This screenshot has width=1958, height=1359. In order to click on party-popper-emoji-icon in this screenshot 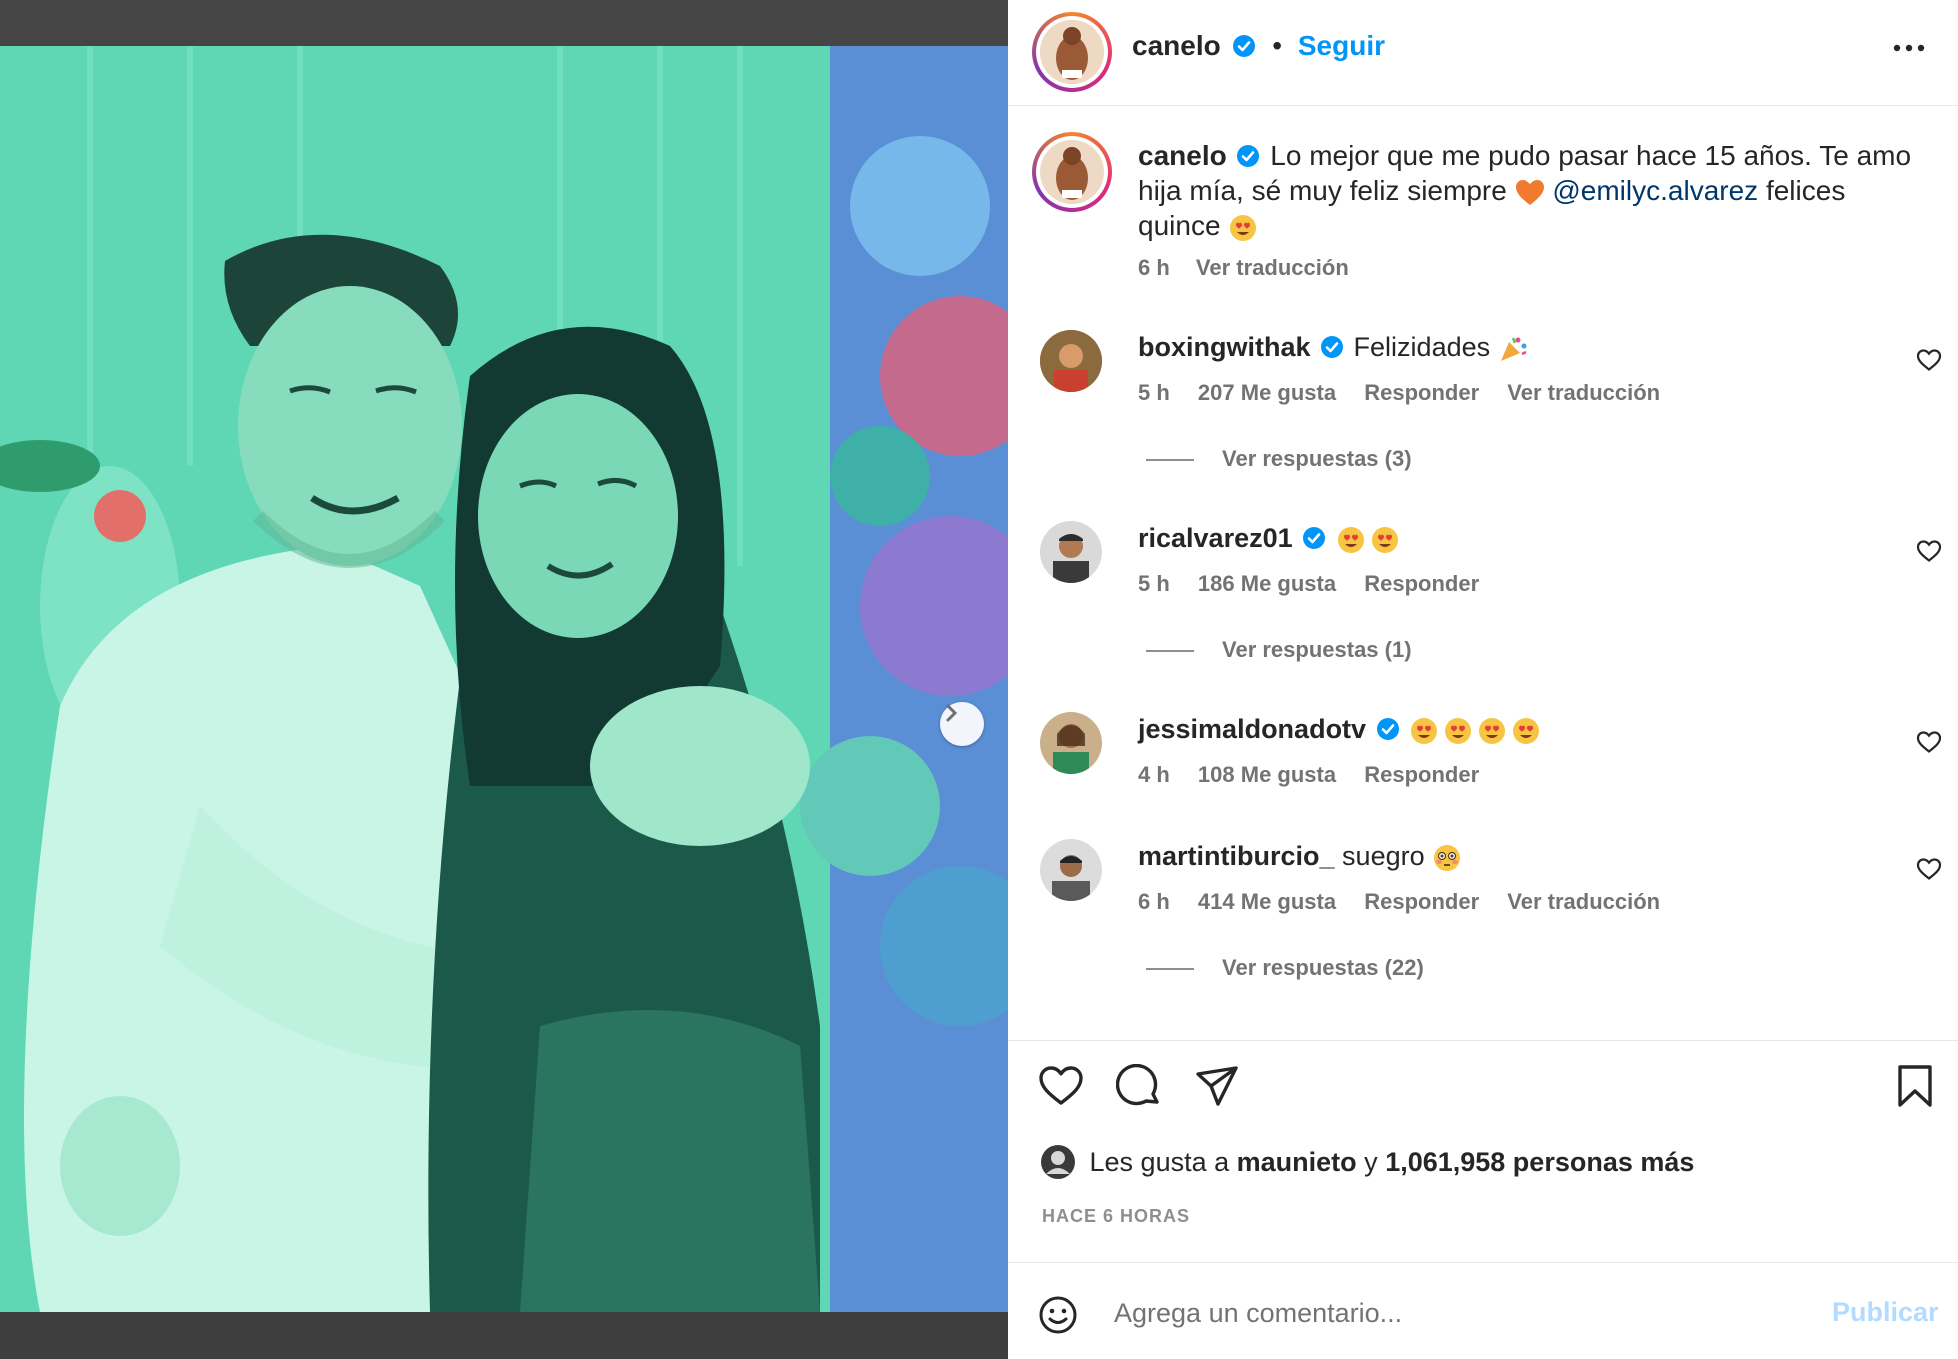, I will do `click(1513, 349)`.